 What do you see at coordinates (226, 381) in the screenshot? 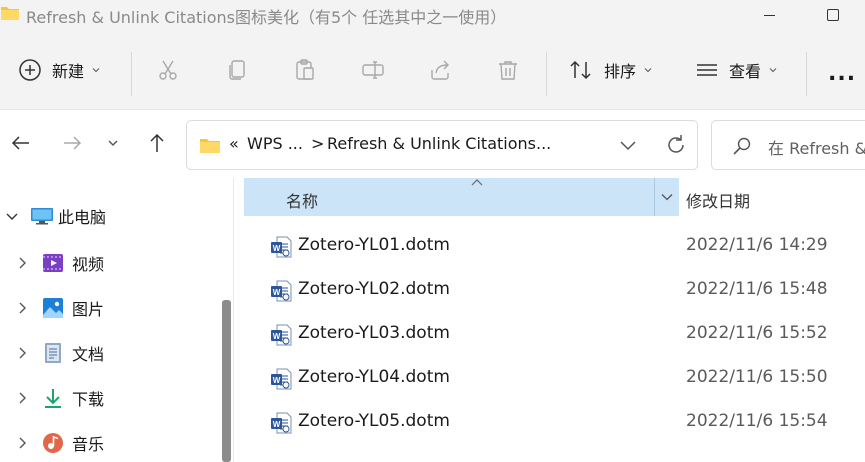
I see `nav-scrollbar` at bounding box center [226, 381].